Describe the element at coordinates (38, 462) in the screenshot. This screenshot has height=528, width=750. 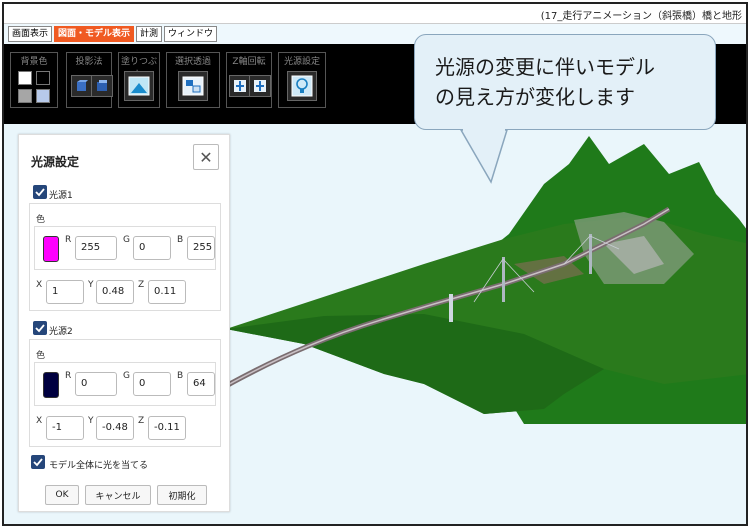
I see `apply-all-checkbox` at that location.